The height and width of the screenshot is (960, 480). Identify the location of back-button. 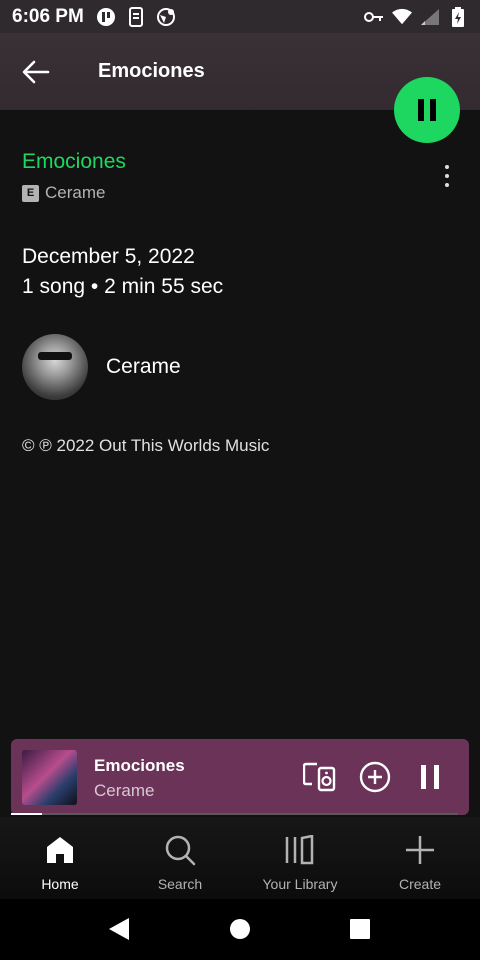
(36, 72).